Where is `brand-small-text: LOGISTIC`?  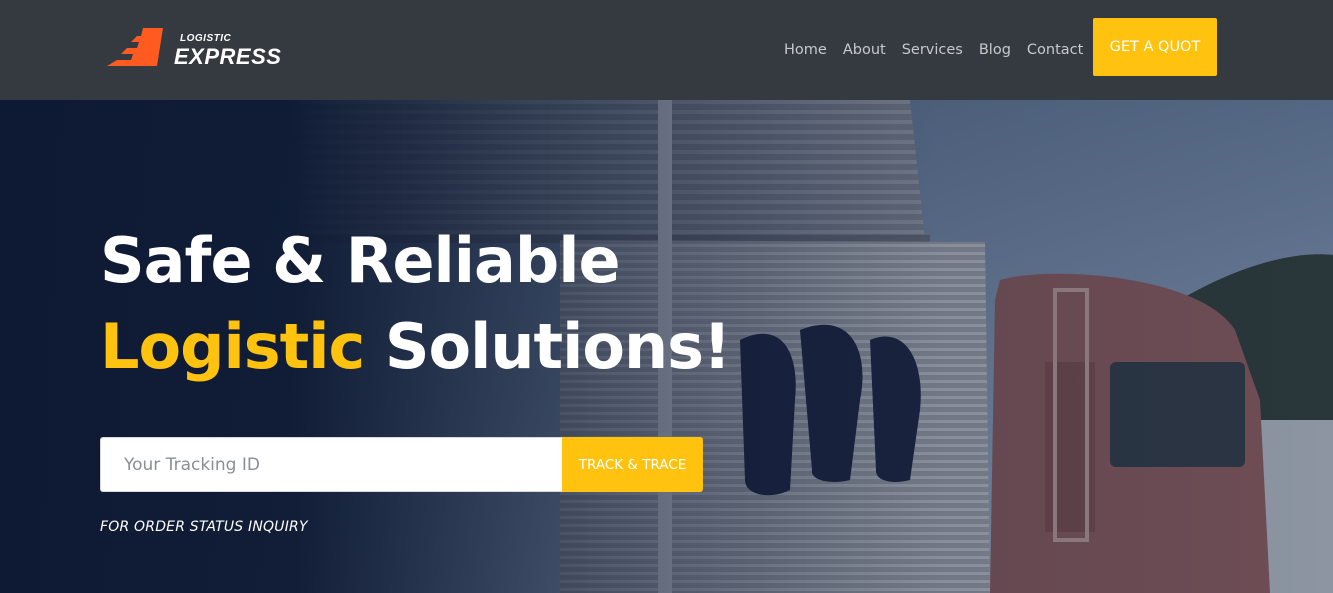 brand-small-text: LOGISTIC is located at coordinates (206, 38).